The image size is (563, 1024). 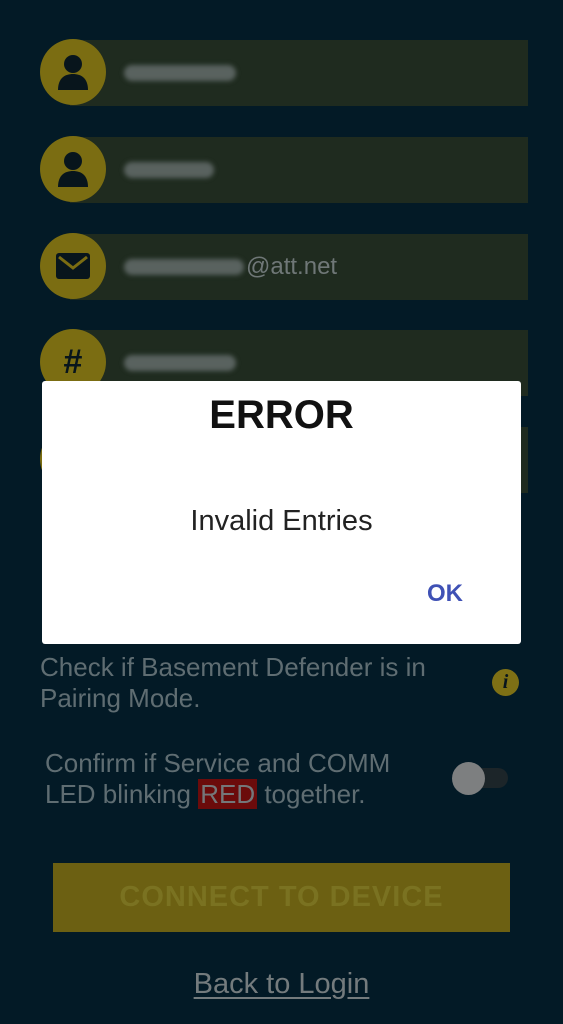 What do you see at coordinates (468, 778) in the screenshot?
I see `toggle-knob` at bounding box center [468, 778].